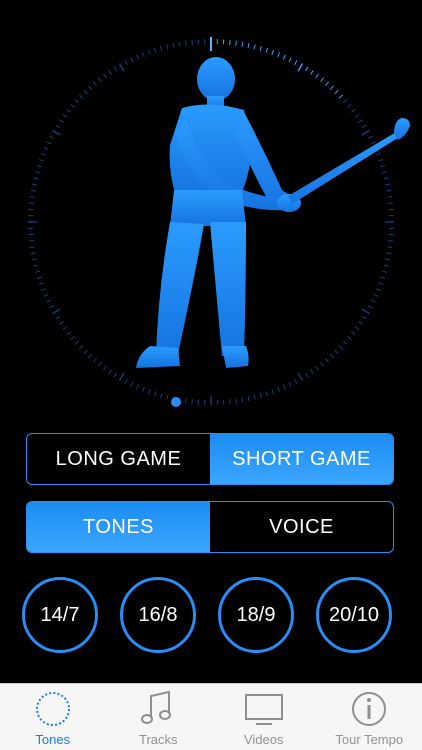  I want to click on game-mode-segmented-control: LONG GAME SHORT GAME, so click(210, 459).